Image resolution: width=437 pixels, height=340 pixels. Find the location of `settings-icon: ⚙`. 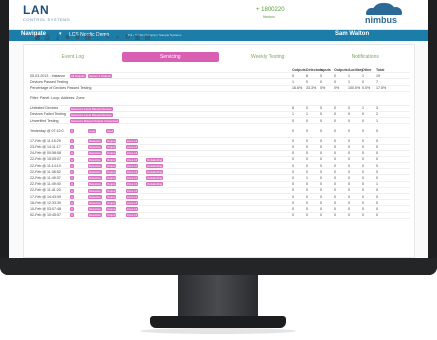

settings-icon: ⚙ is located at coordinates (77, 38).